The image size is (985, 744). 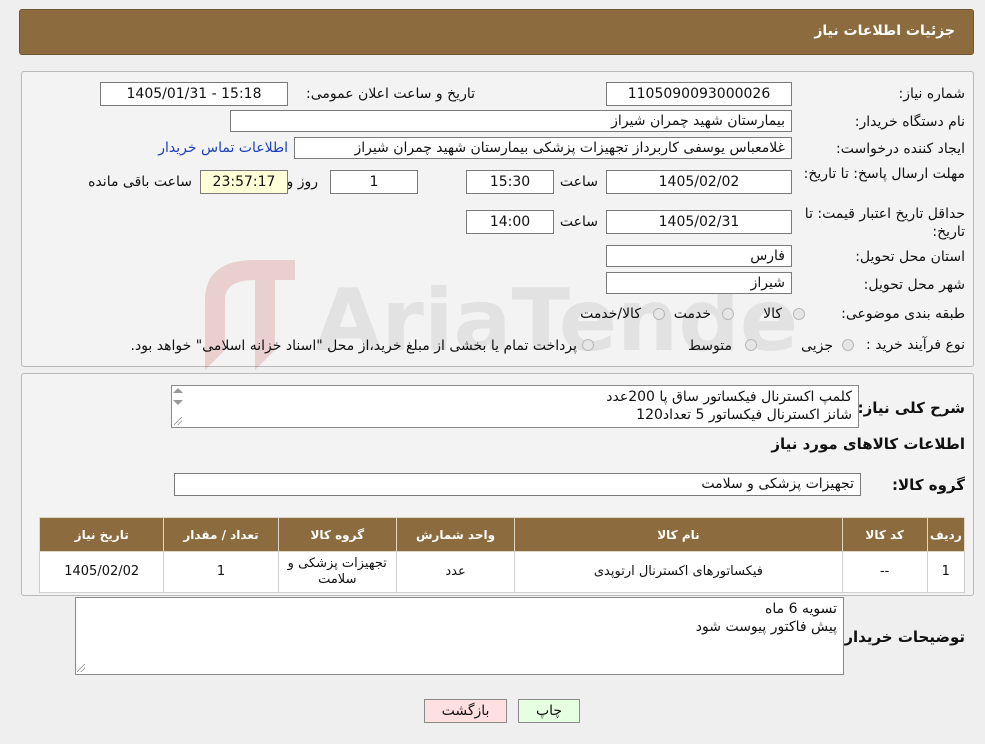 What do you see at coordinates (946, 572) in the screenshot?
I see `cell-row: 1` at bounding box center [946, 572].